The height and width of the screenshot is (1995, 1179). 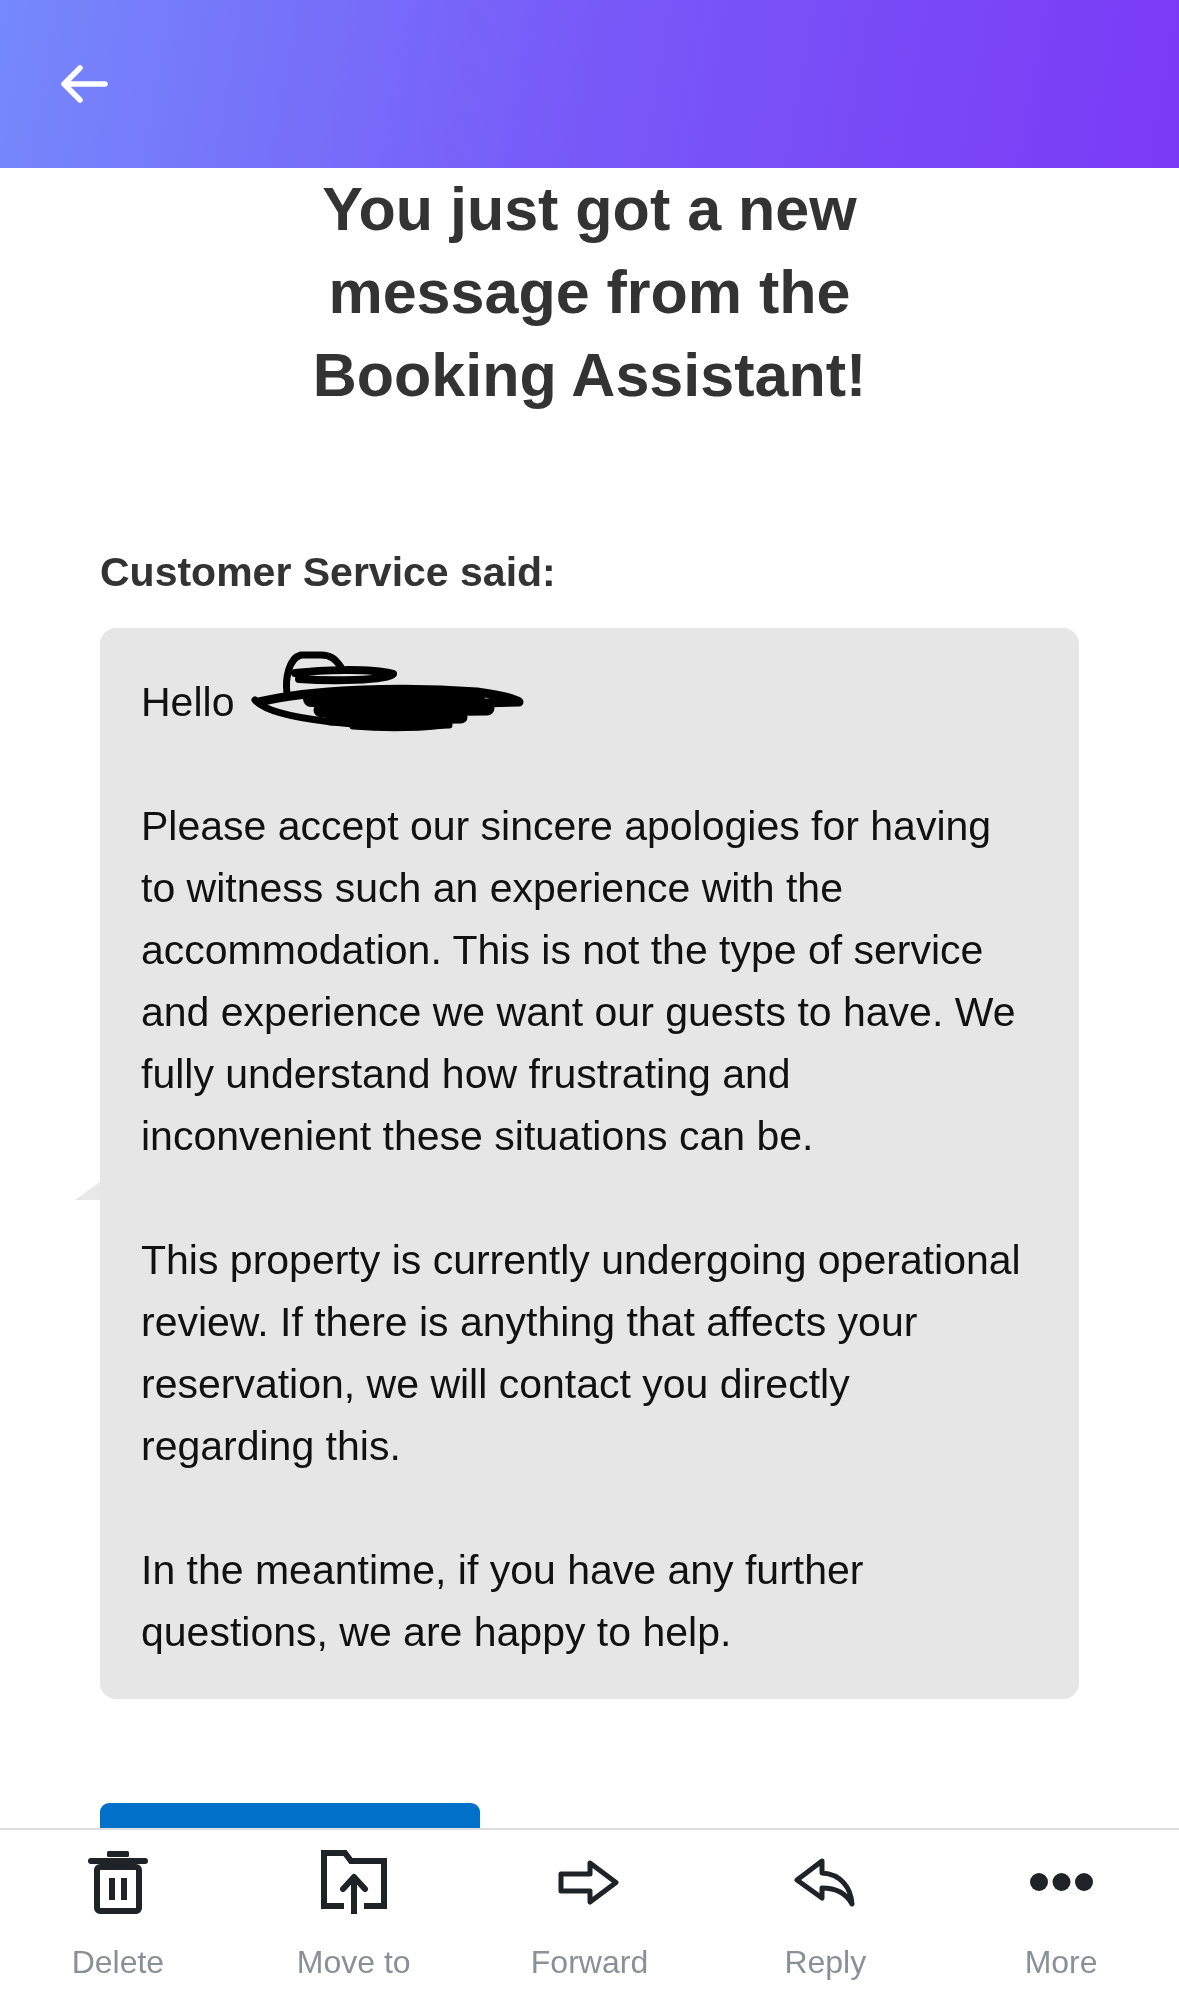 I want to click on back-button, so click(x=84, y=84).